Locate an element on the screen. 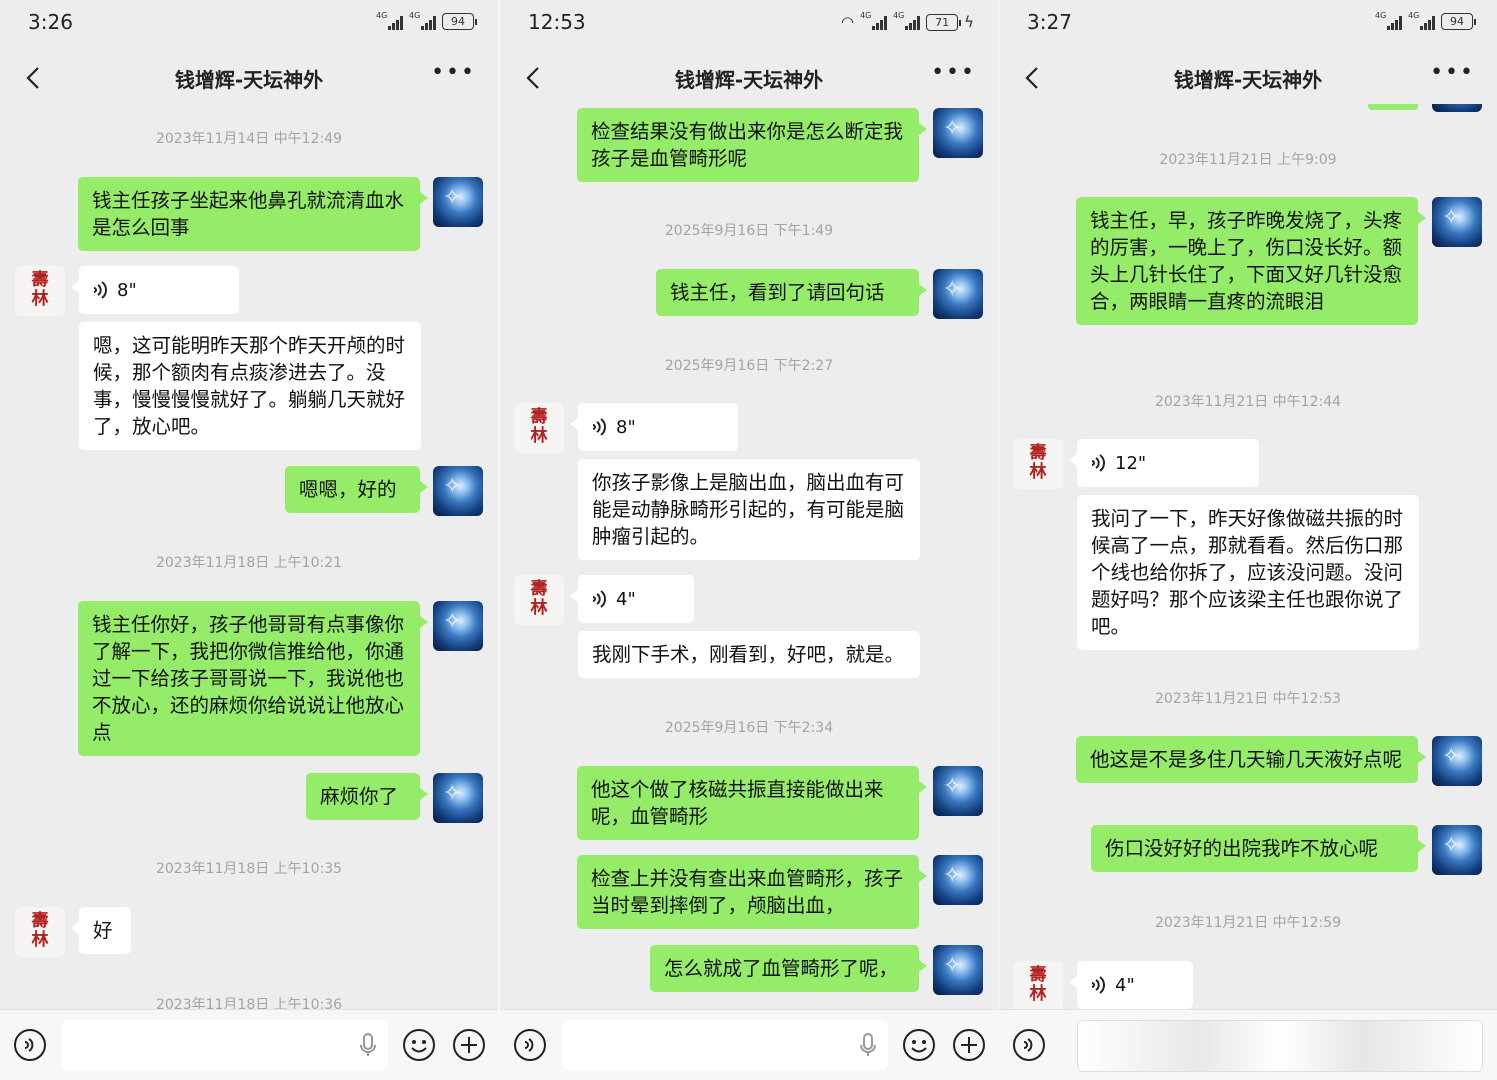 The image size is (1497, 1080). message-bubble-sent-partial is located at coordinates (1393, 107).